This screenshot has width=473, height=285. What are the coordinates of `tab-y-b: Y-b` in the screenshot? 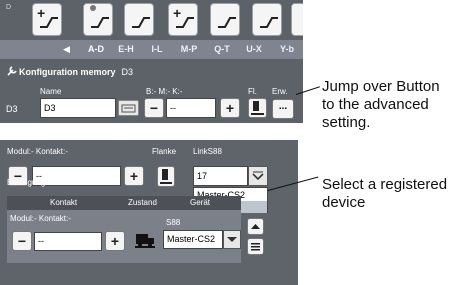 It's located at (287, 49).